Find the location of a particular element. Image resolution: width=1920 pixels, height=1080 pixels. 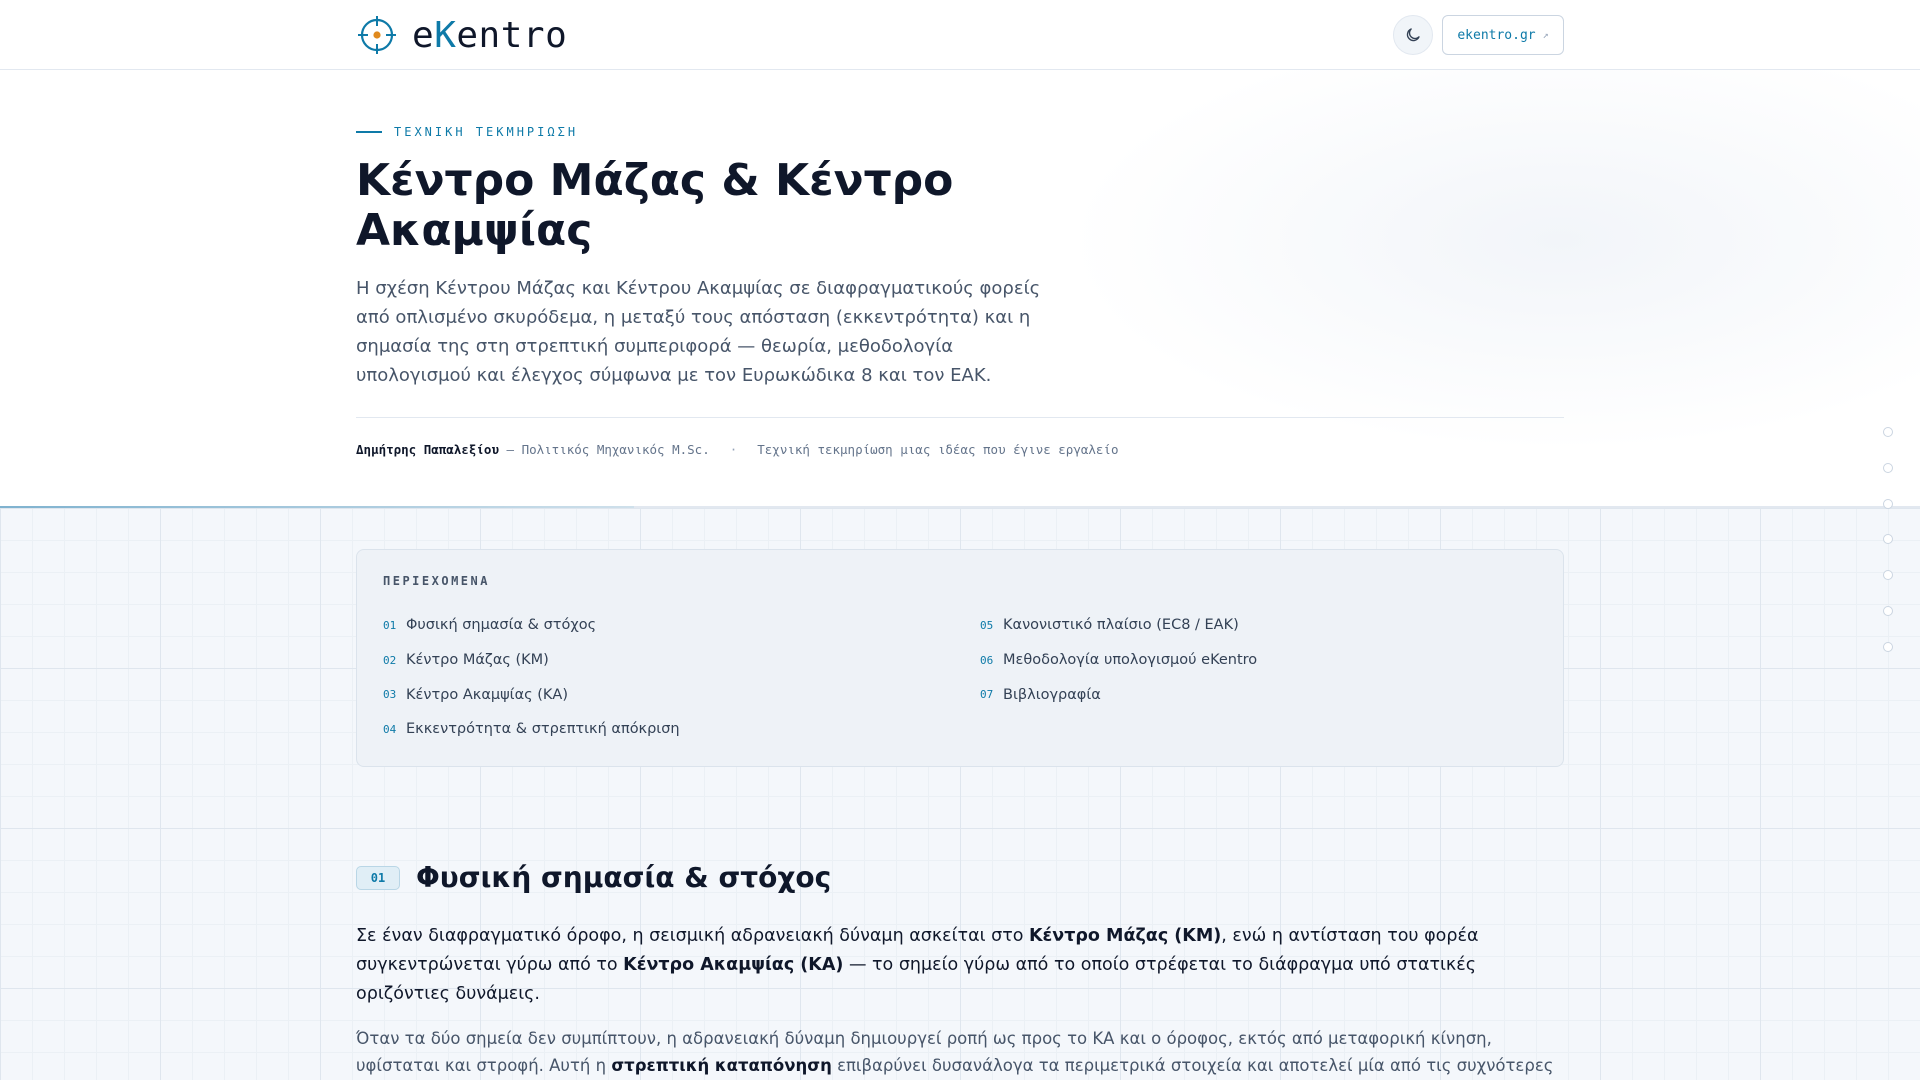

term-center-of-mass: Κέντρο Μάζας (ΚΜ) is located at coordinates (1125, 936).